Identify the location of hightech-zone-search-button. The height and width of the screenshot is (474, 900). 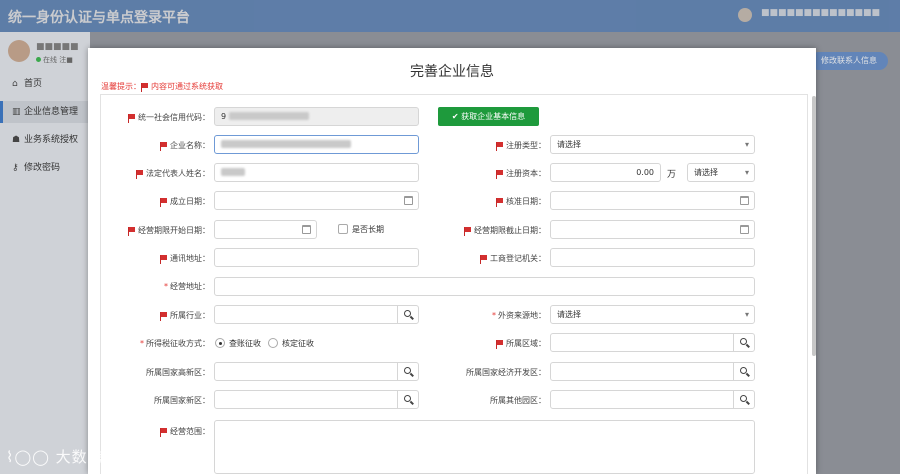
(408, 371).